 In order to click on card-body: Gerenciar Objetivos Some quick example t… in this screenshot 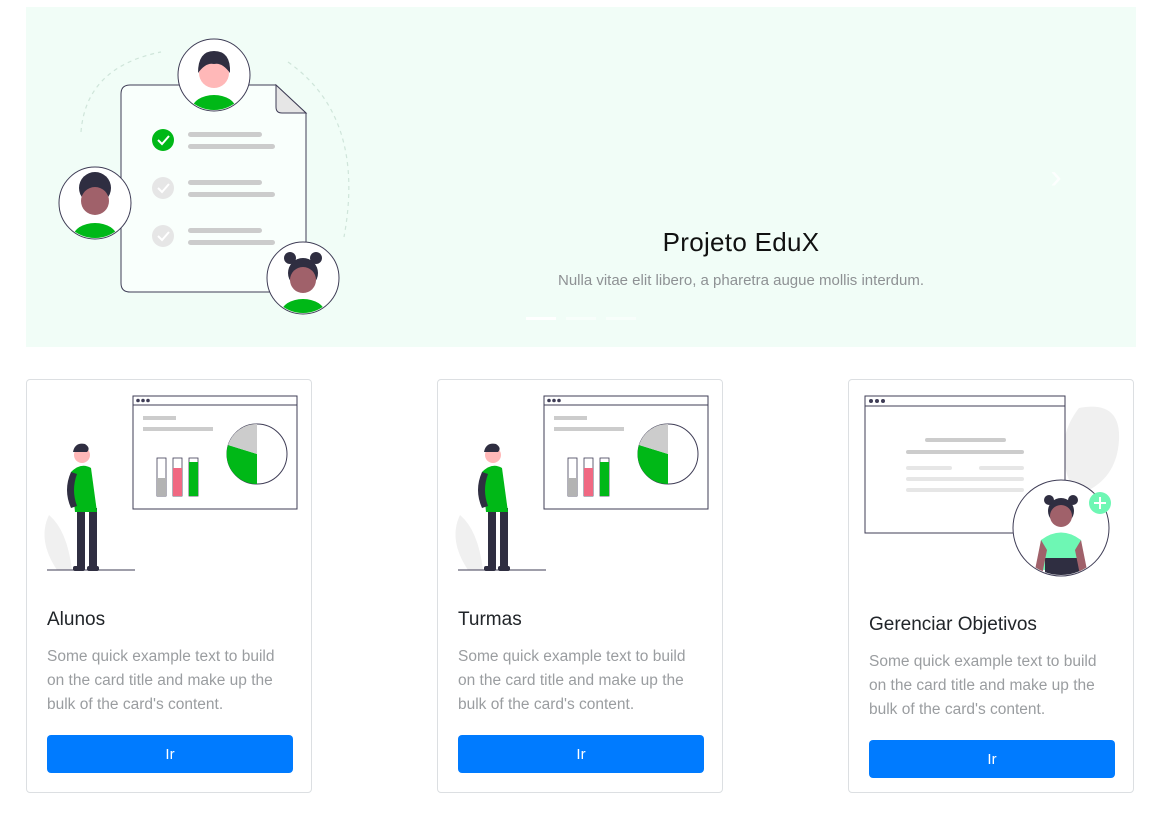, I will do `click(992, 696)`.